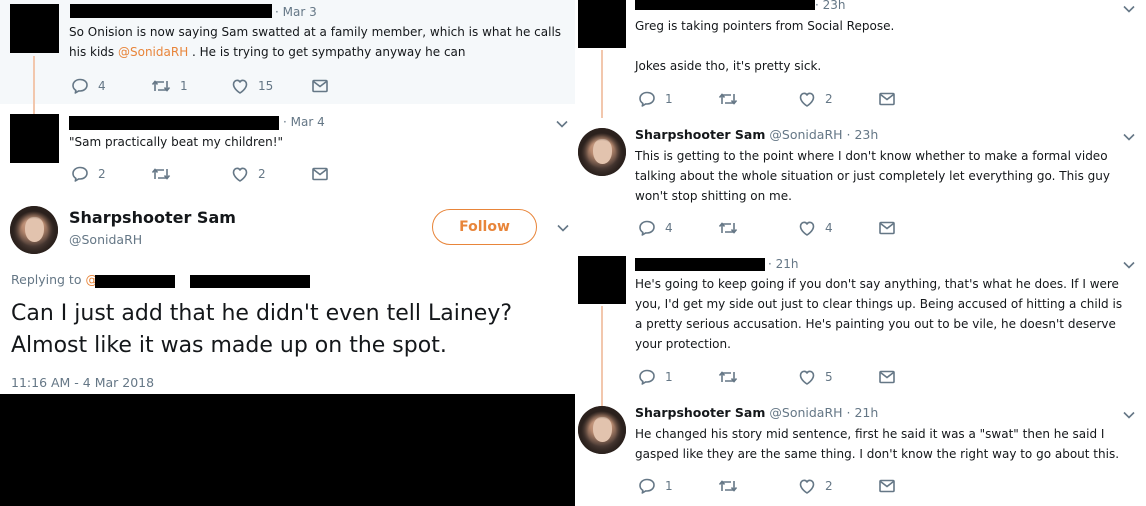  Describe the element at coordinates (484, 227) in the screenshot. I see `follow-button: Follow` at that location.